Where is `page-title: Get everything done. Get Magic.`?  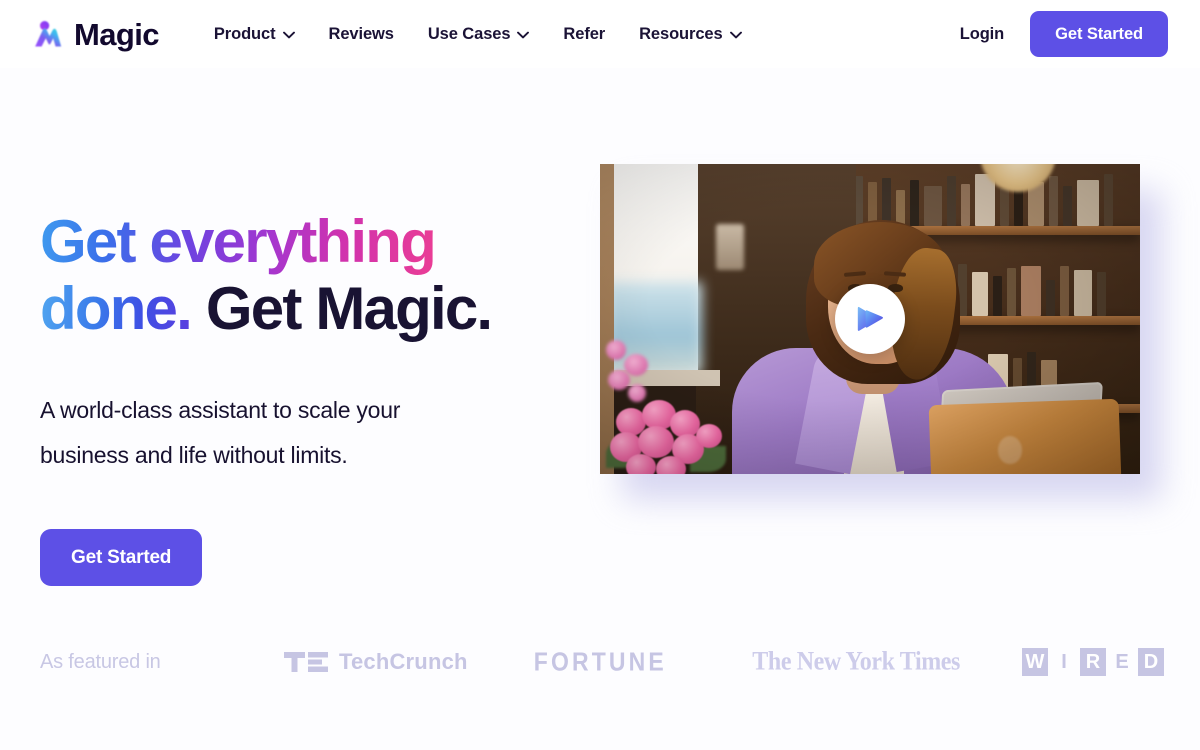 page-title: Get everything done. Get Magic. is located at coordinates (320, 275).